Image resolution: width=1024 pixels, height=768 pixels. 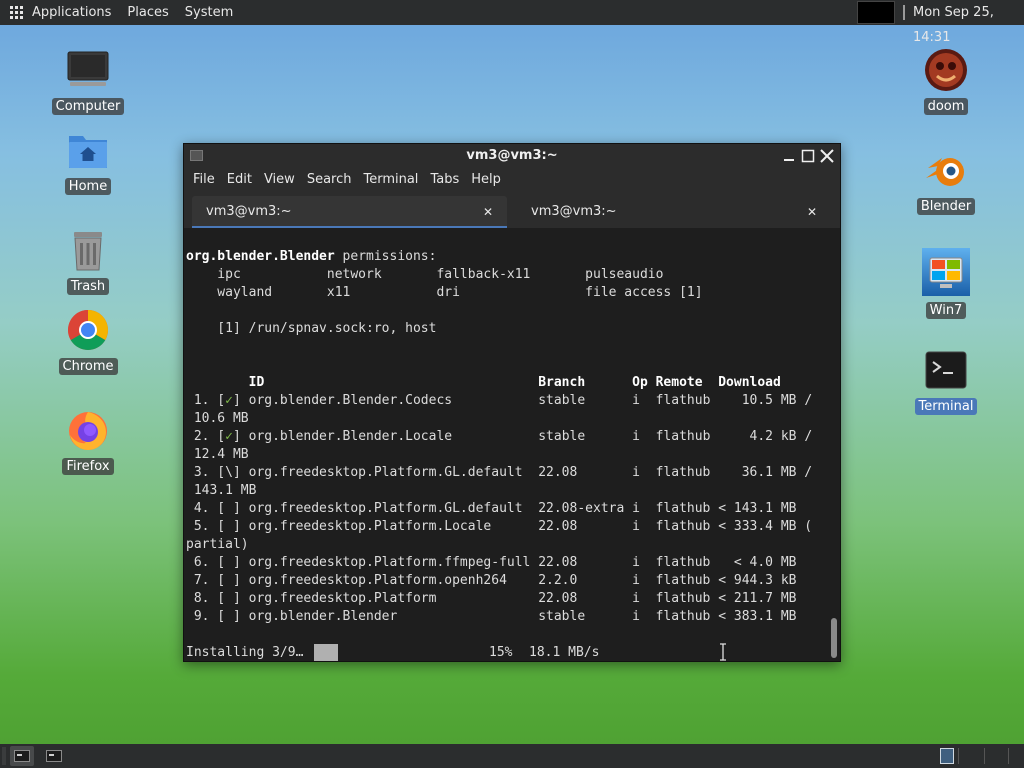 I want to click on terminal-text: permissions:, so click(x=385, y=256).